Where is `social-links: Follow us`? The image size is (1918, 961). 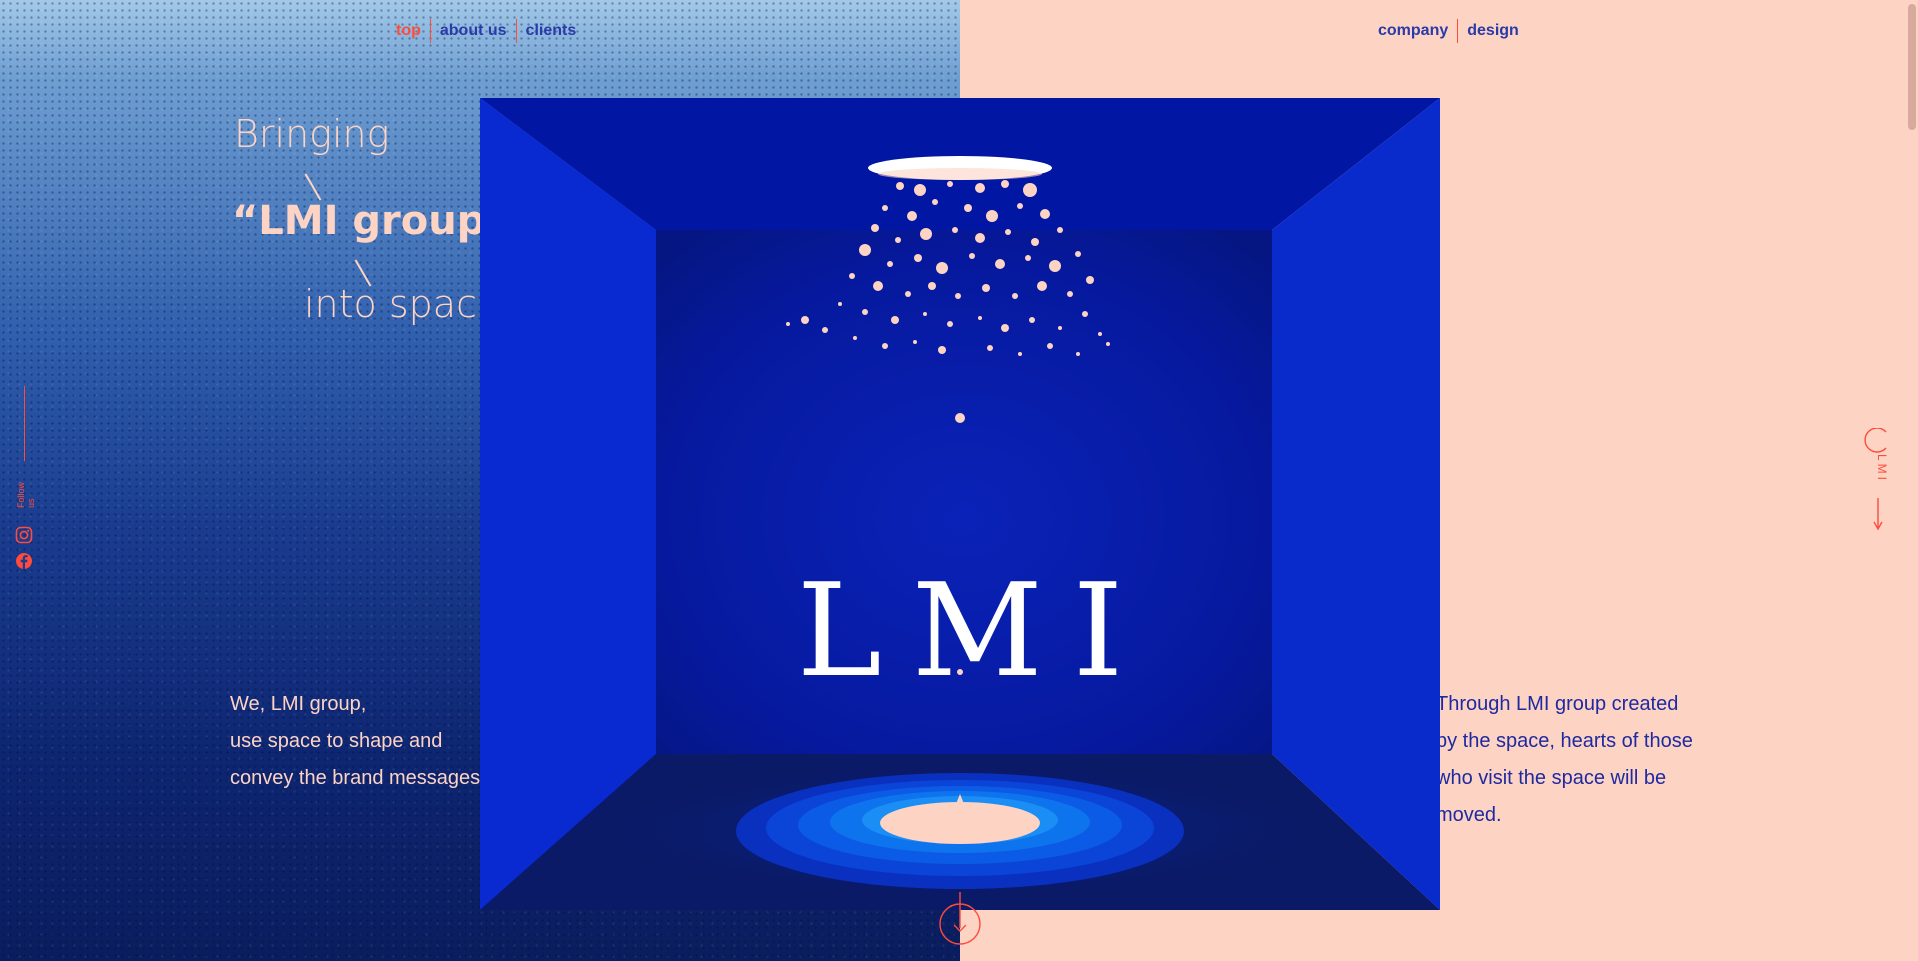 social-links: Follow us is located at coordinates (24, 481).